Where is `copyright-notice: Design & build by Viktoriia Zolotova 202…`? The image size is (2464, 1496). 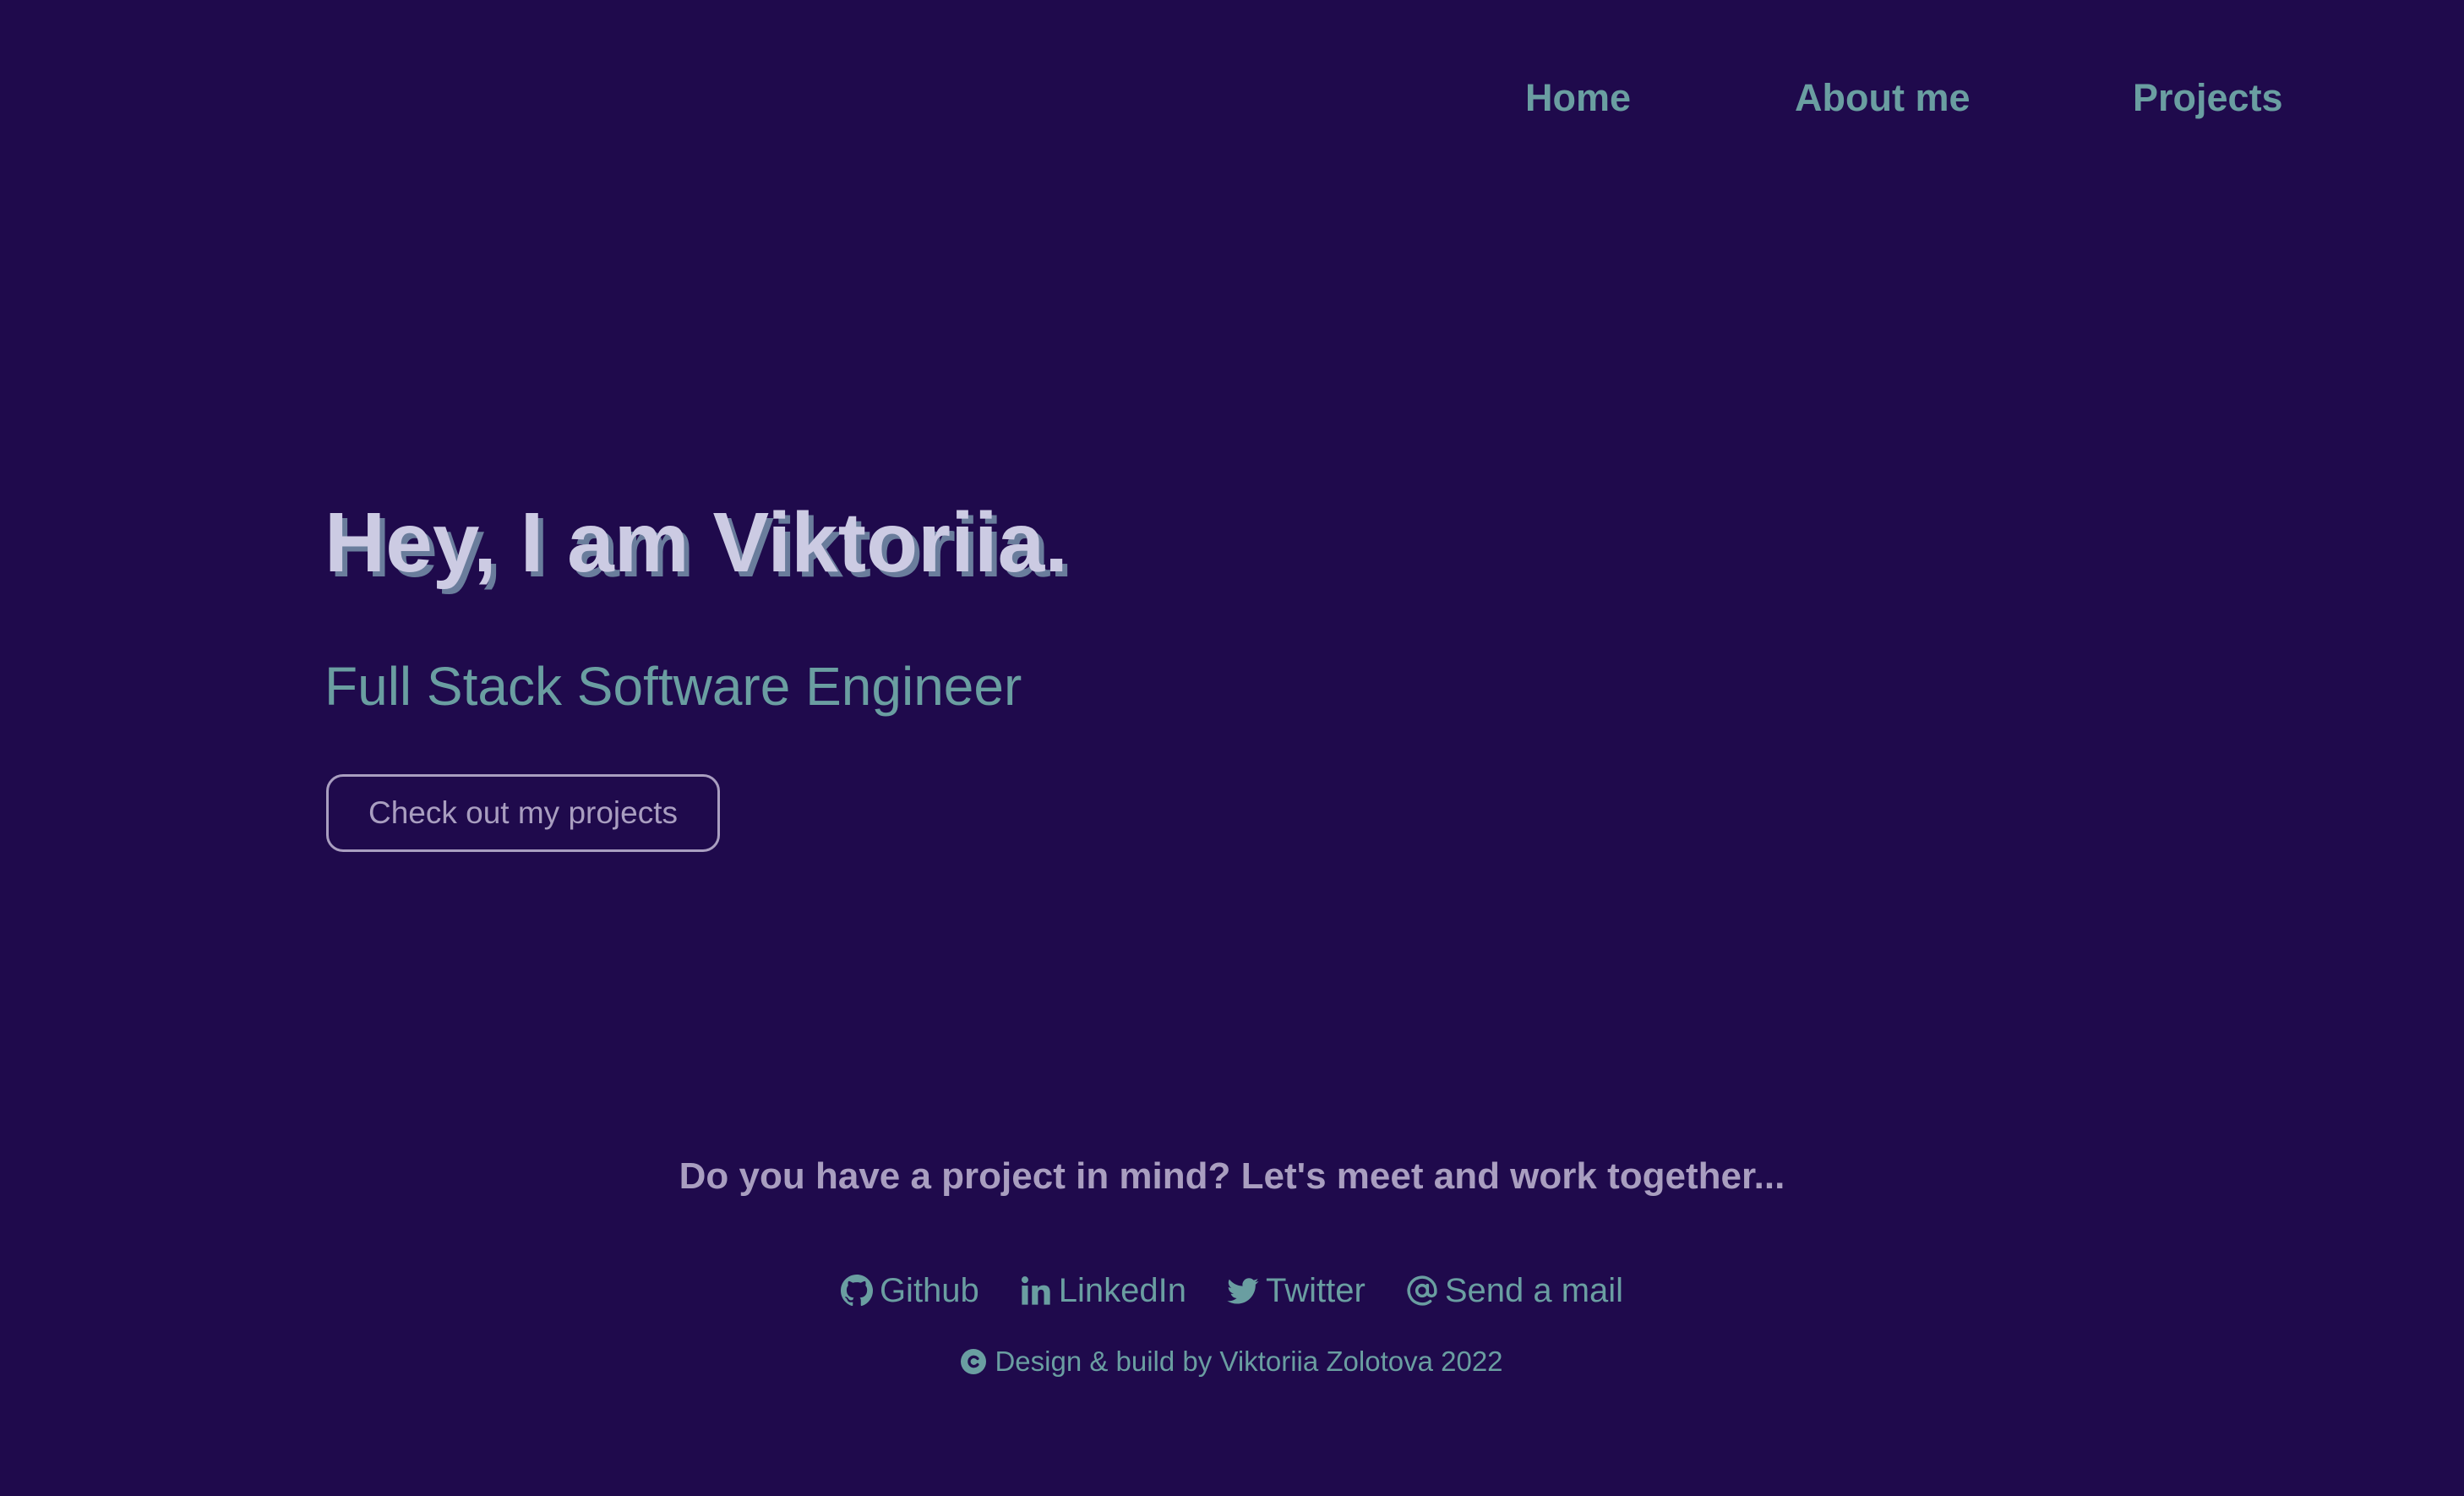 copyright-notice: Design & build by Viktoriia Zolotova 202… is located at coordinates (1232, 1361).